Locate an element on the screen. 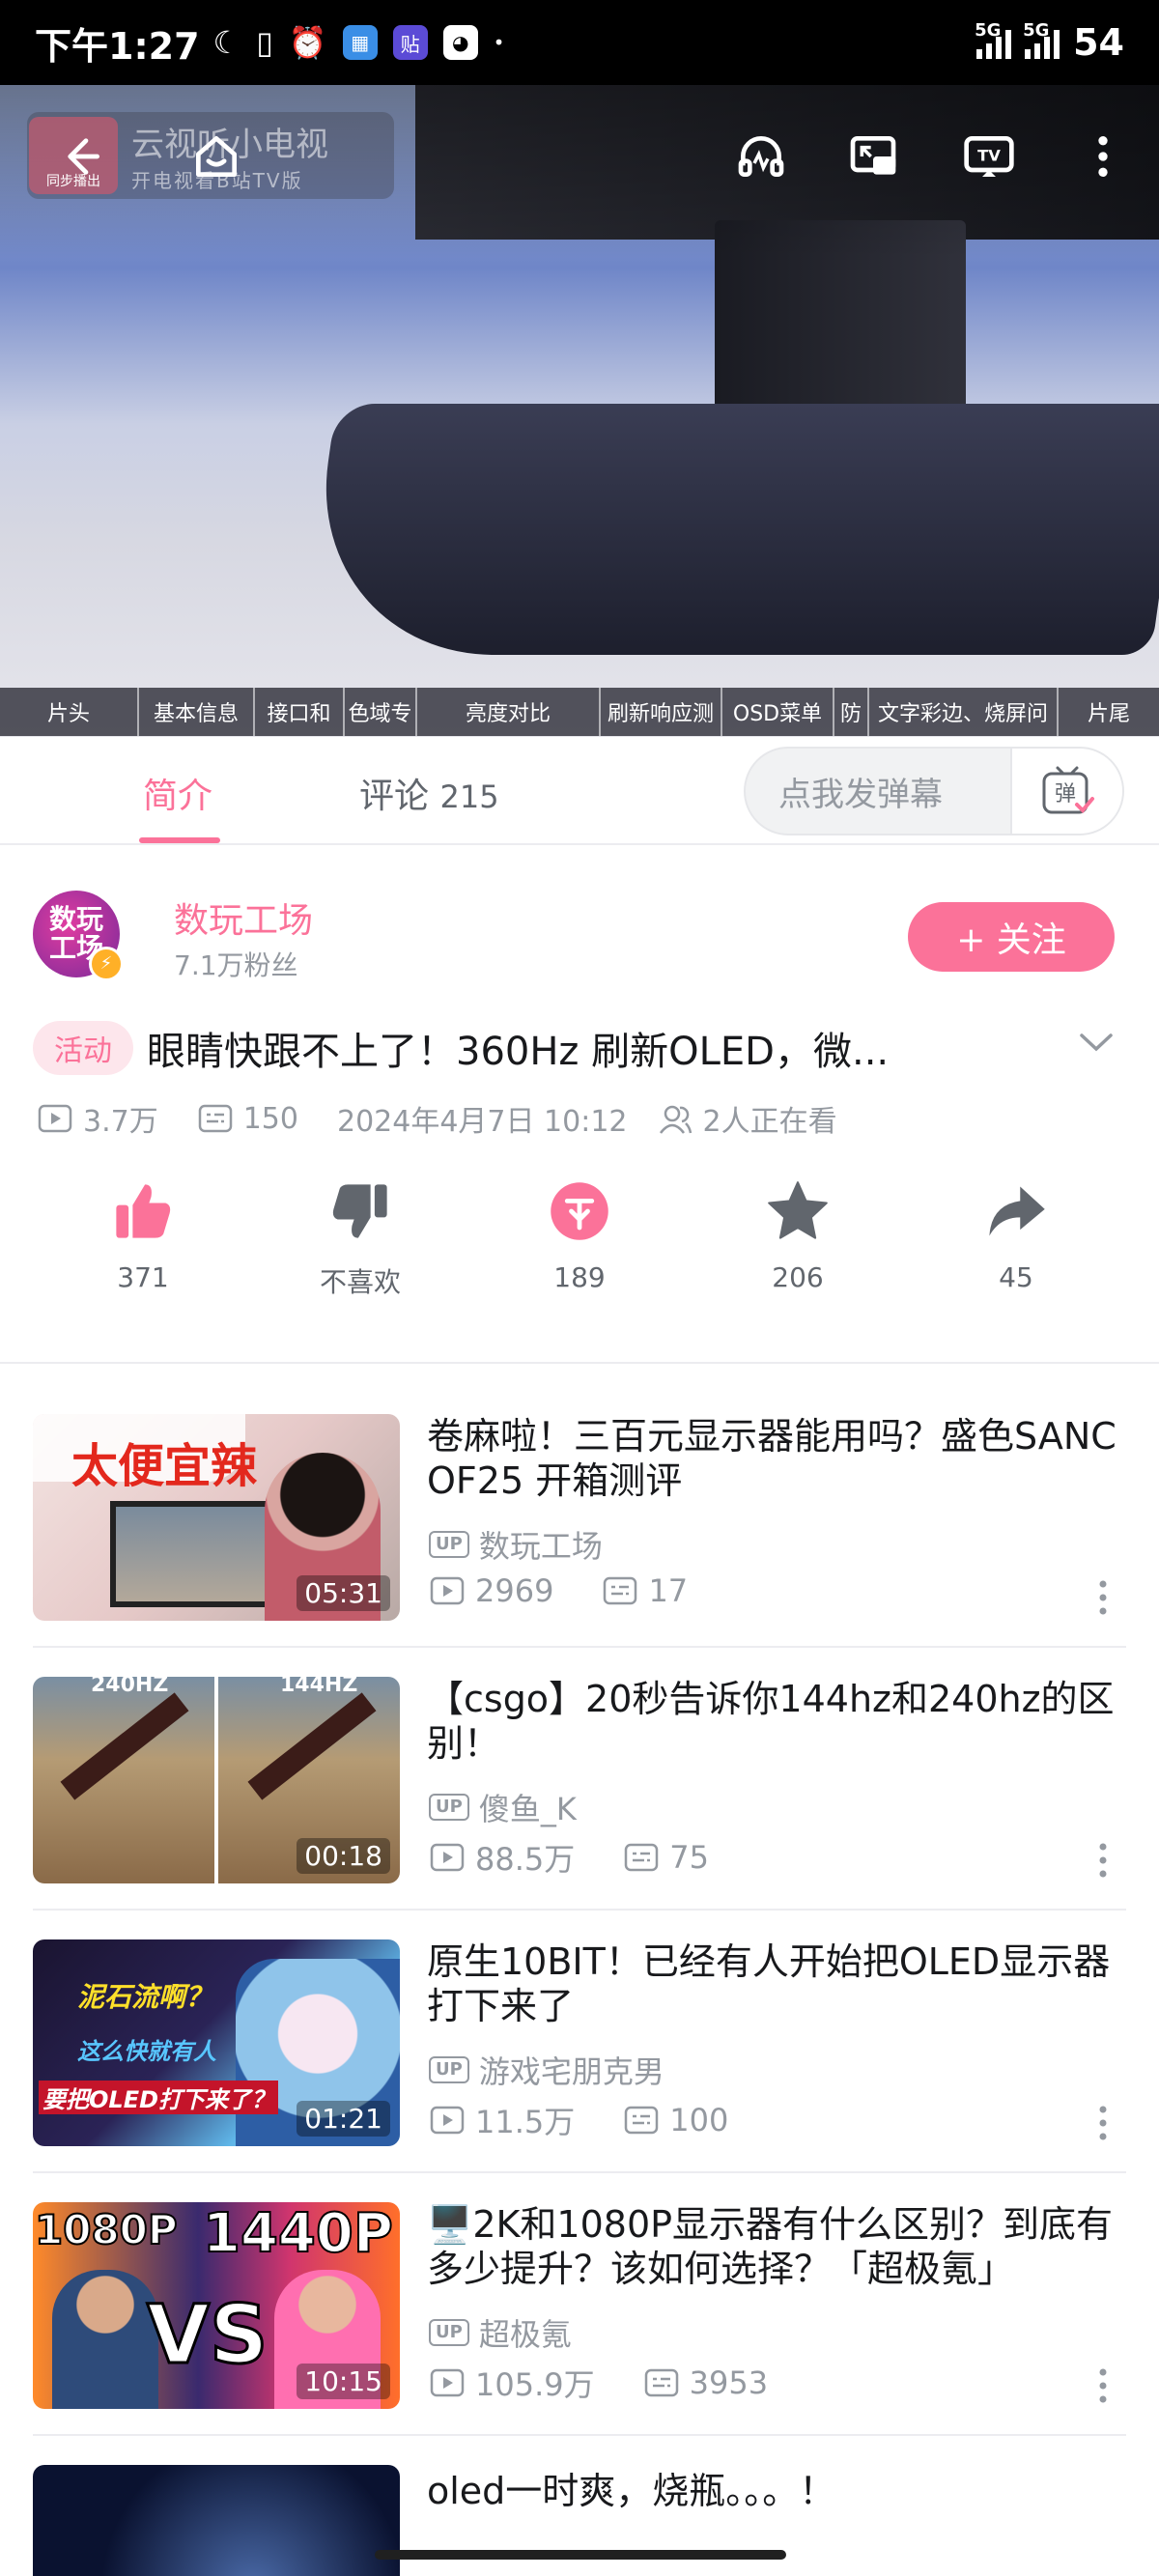  related-video-up: UP 数玩工场 is located at coordinates (516, 1544).